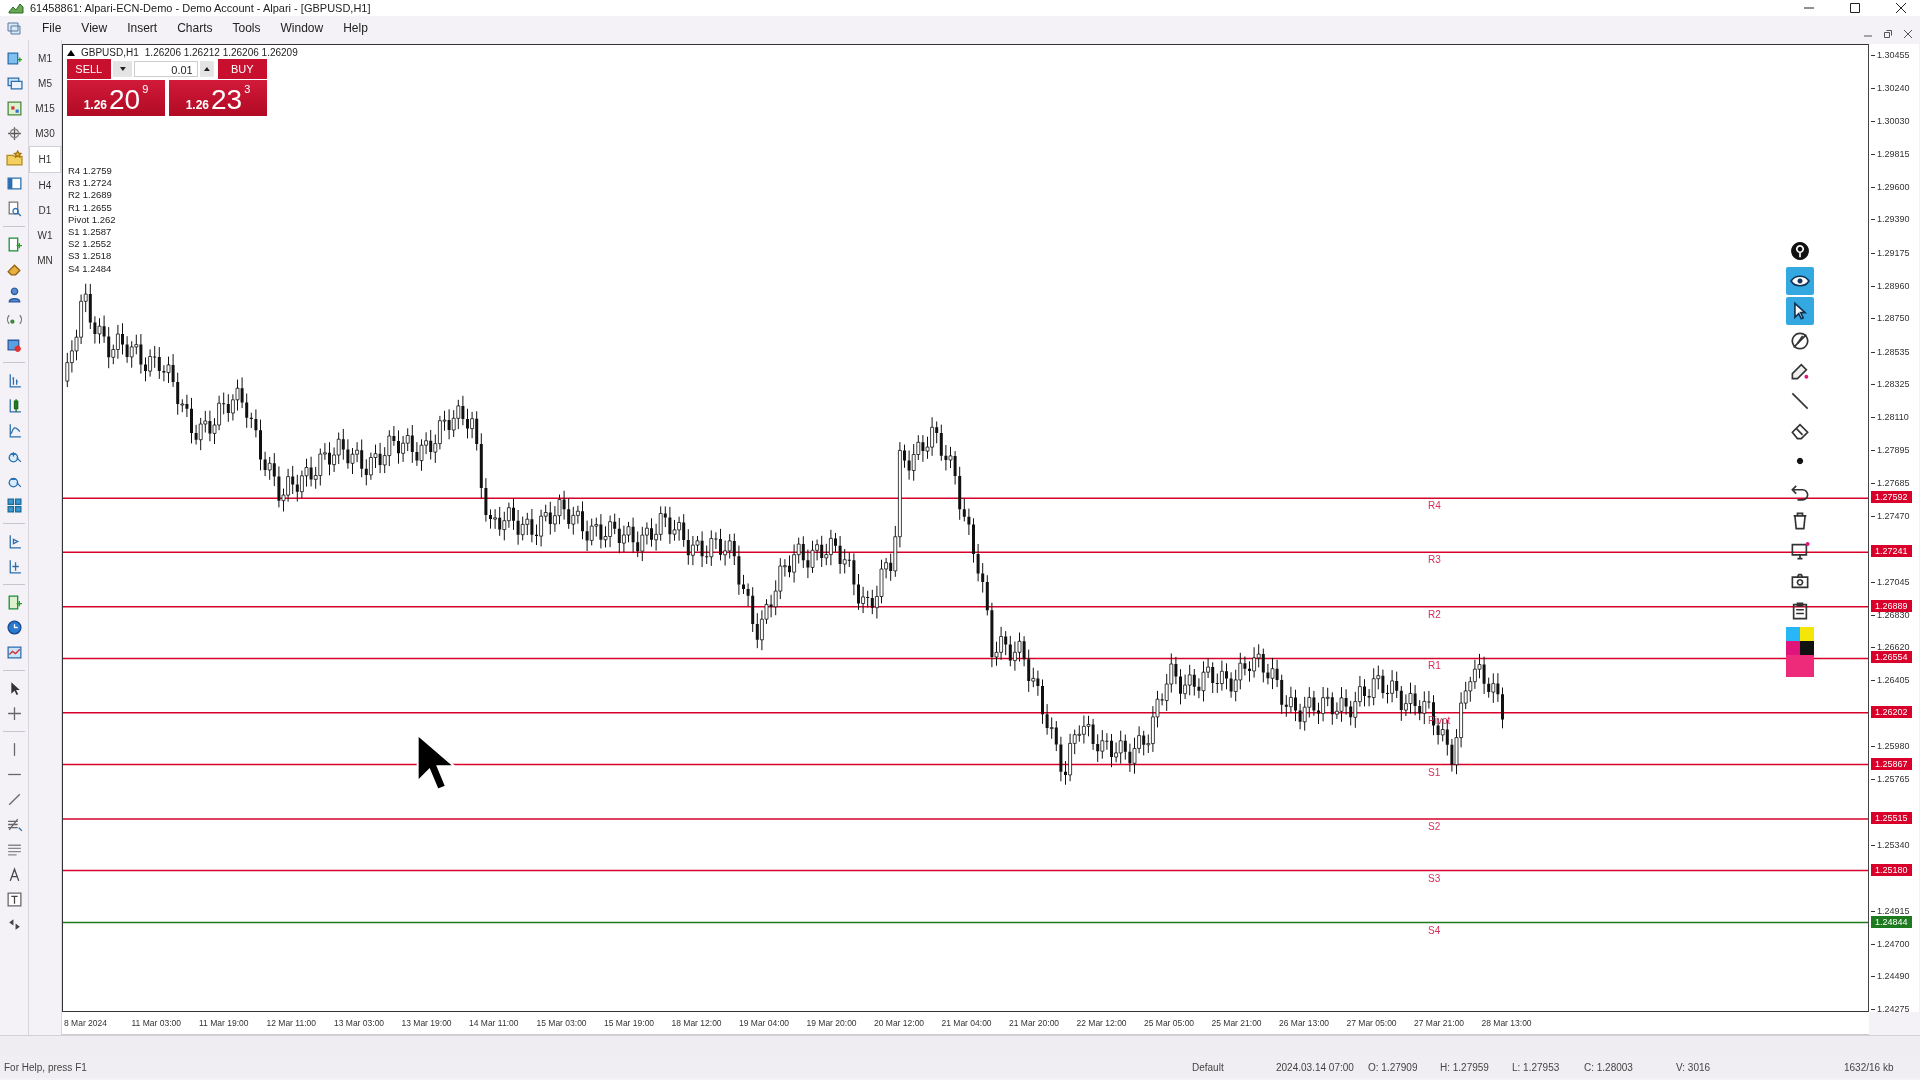 The image size is (1920, 1080). I want to click on time-tick: 21 Mar 20:00, so click(1035, 1023).